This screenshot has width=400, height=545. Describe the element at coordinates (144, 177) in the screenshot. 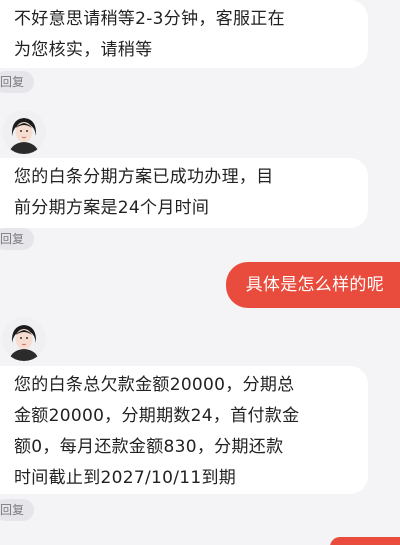

I see `message-line: 您的白条分期方案已成功办理，目` at that location.